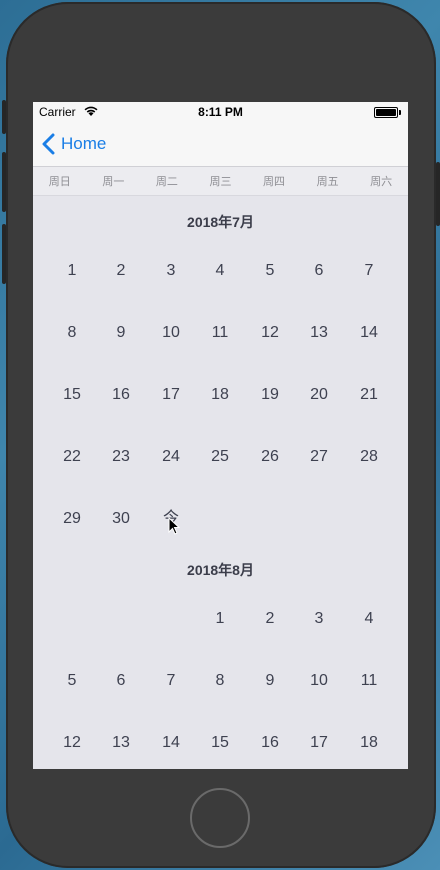  What do you see at coordinates (113, 182) in the screenshot?
I see `weekday-label: 周一` at bounding box center [113, 182].